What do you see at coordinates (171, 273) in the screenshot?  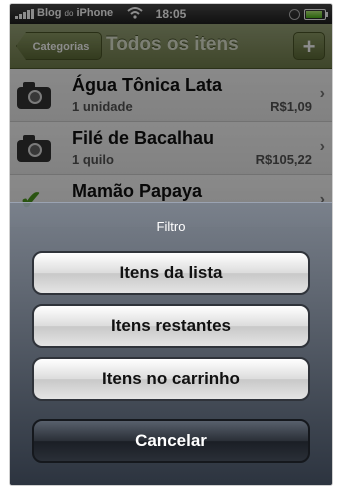 I see `filter-list-items-button: Itens da lista` at bounding box center [171, 273].